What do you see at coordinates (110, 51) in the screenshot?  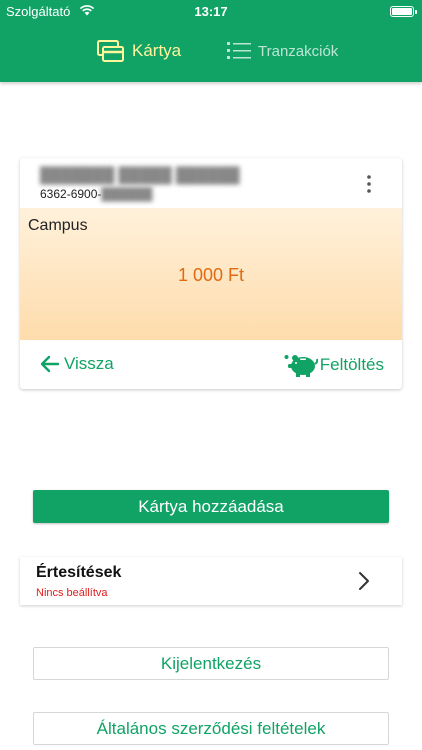 I see `cards-icon` at bounding box center [110, 51].